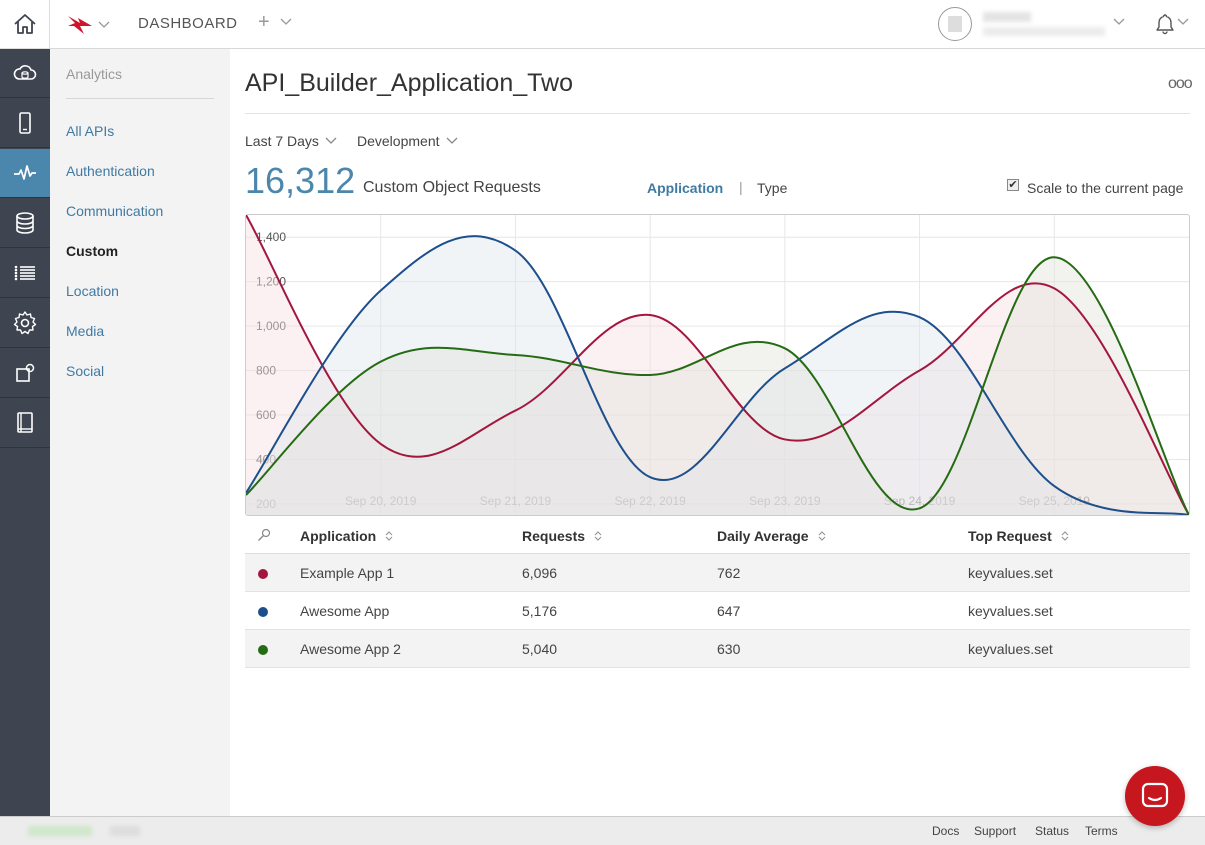 The image size is (1205, 845). I want to click on cloud-database-icon, so click(25, 73).